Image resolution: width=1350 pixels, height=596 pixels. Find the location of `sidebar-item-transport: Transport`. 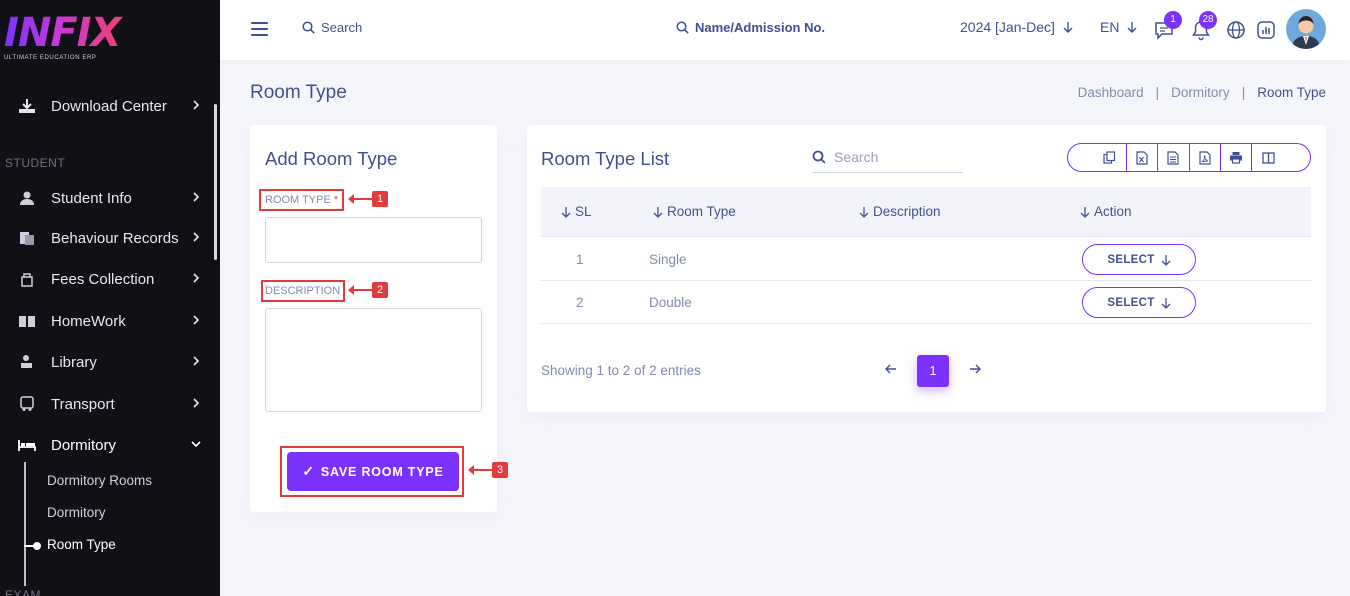

sidebar-item-transport: Transport is located at coordinates (107, 404).